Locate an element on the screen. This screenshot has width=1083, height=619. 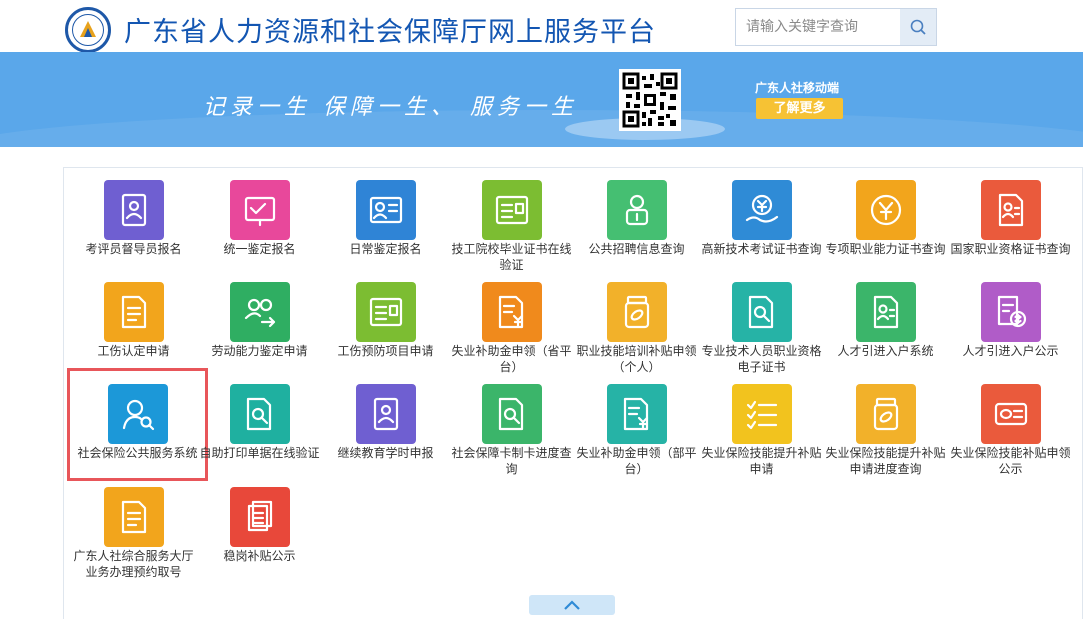
search-box is located at coordinates (836, 27).